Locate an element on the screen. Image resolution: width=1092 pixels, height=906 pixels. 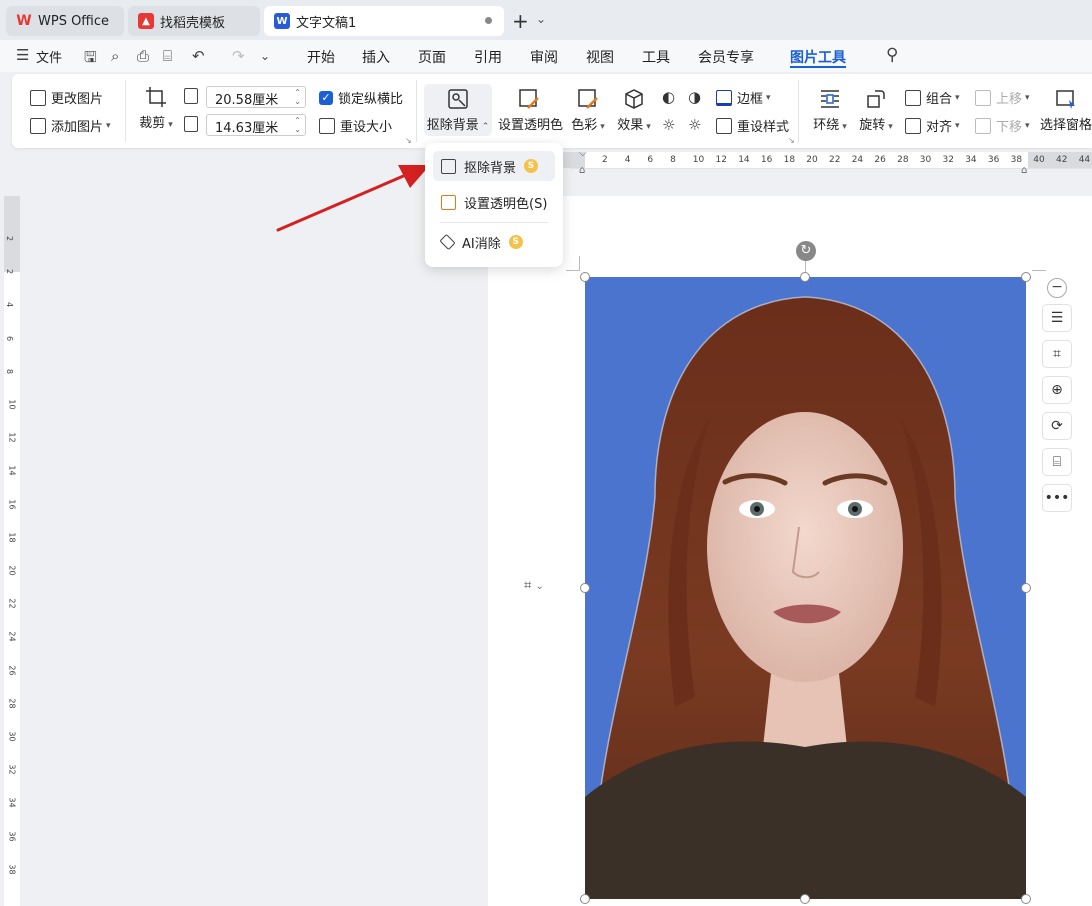
zoom-in-icon: ⊕ is located at coordinates (1057, 390).